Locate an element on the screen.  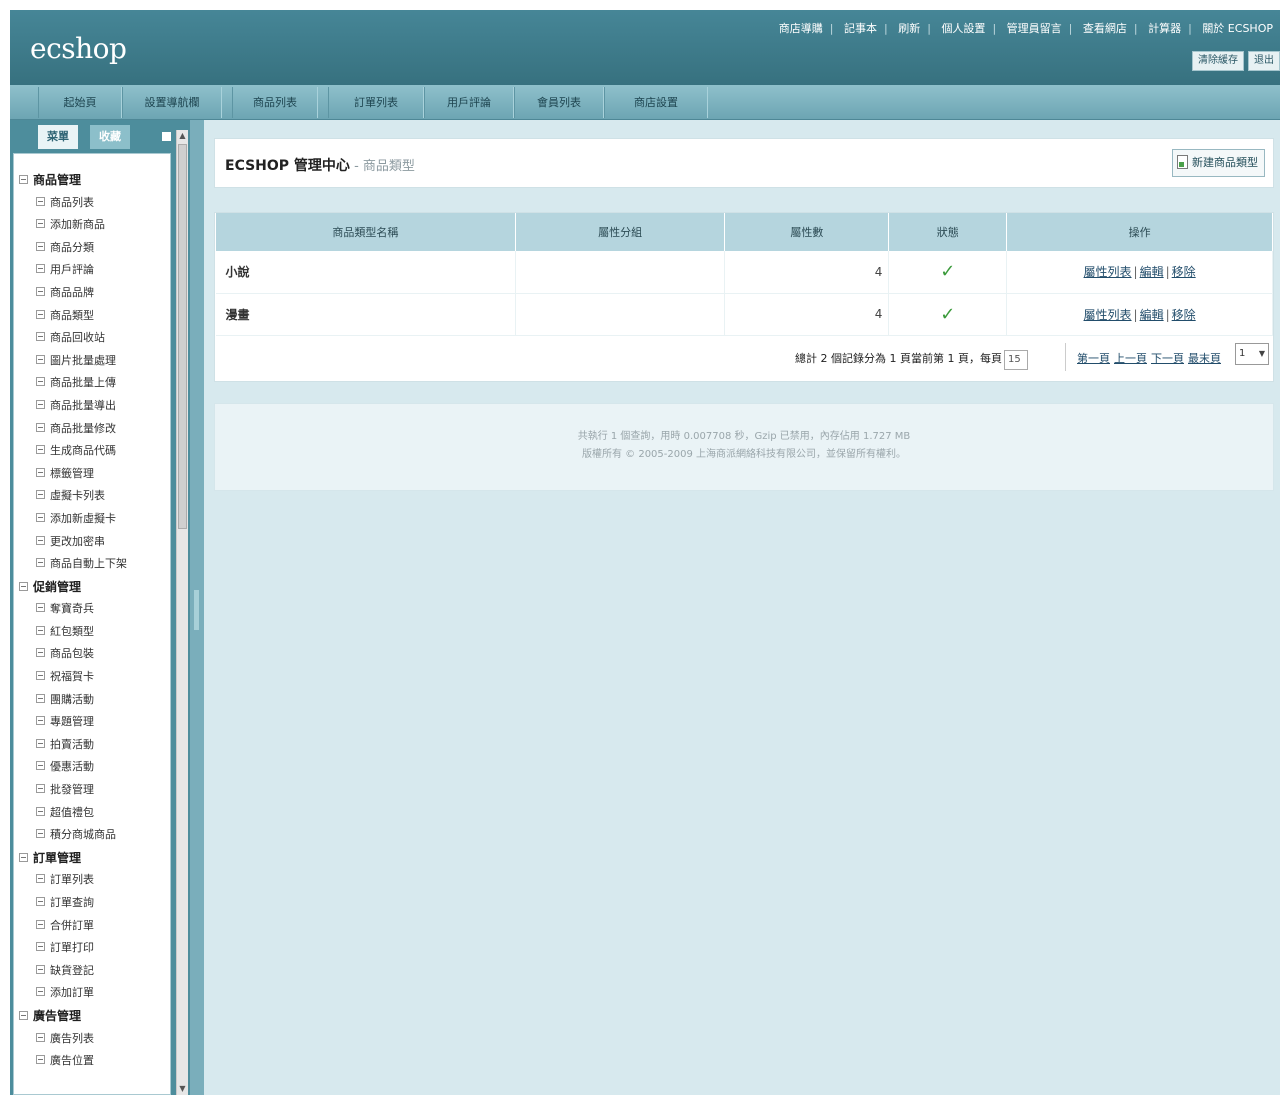
menu-item: 商品列表 is located at coordinates (92, 203).